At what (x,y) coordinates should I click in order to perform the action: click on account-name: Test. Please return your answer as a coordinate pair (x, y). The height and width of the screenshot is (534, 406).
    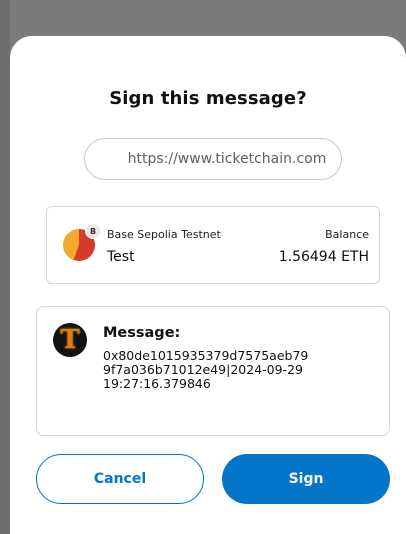
    Looking at the image, I should click on (121, 257).